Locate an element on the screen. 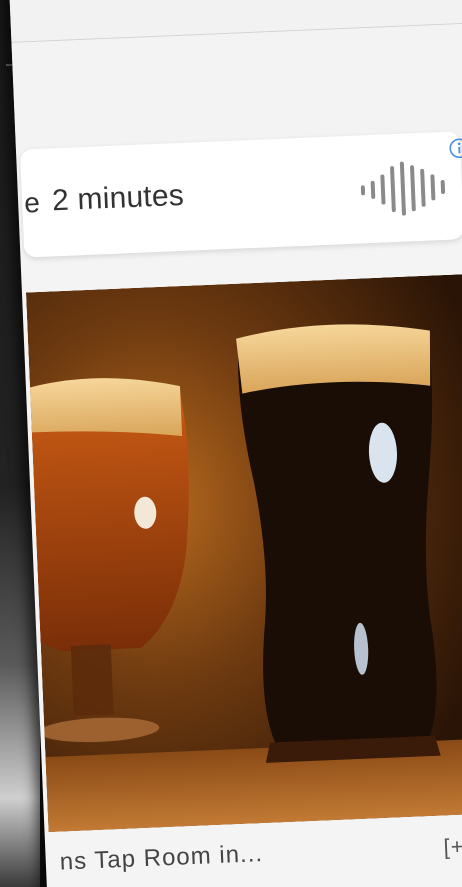  waveform-icon is located at coordinates (403, 189).